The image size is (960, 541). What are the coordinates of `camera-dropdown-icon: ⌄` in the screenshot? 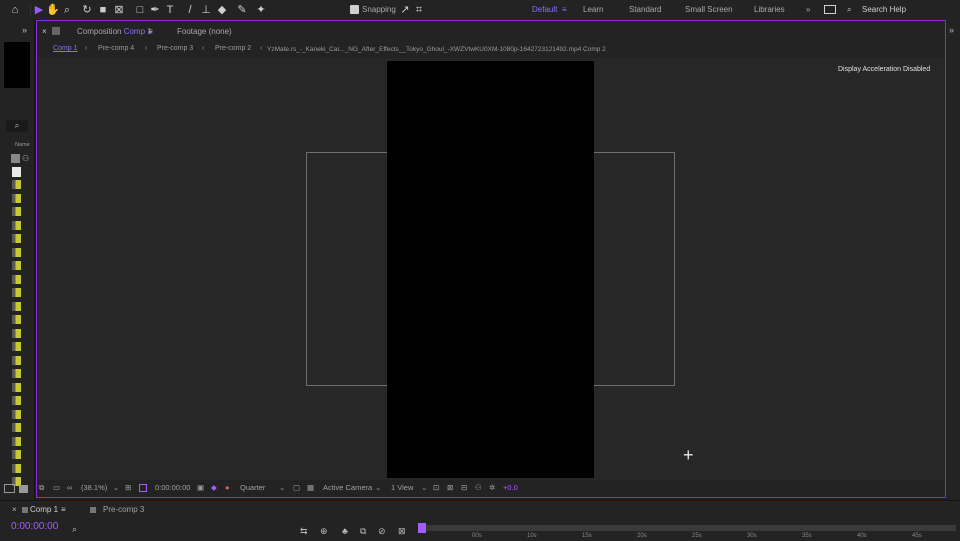 It's located at (378, 487).